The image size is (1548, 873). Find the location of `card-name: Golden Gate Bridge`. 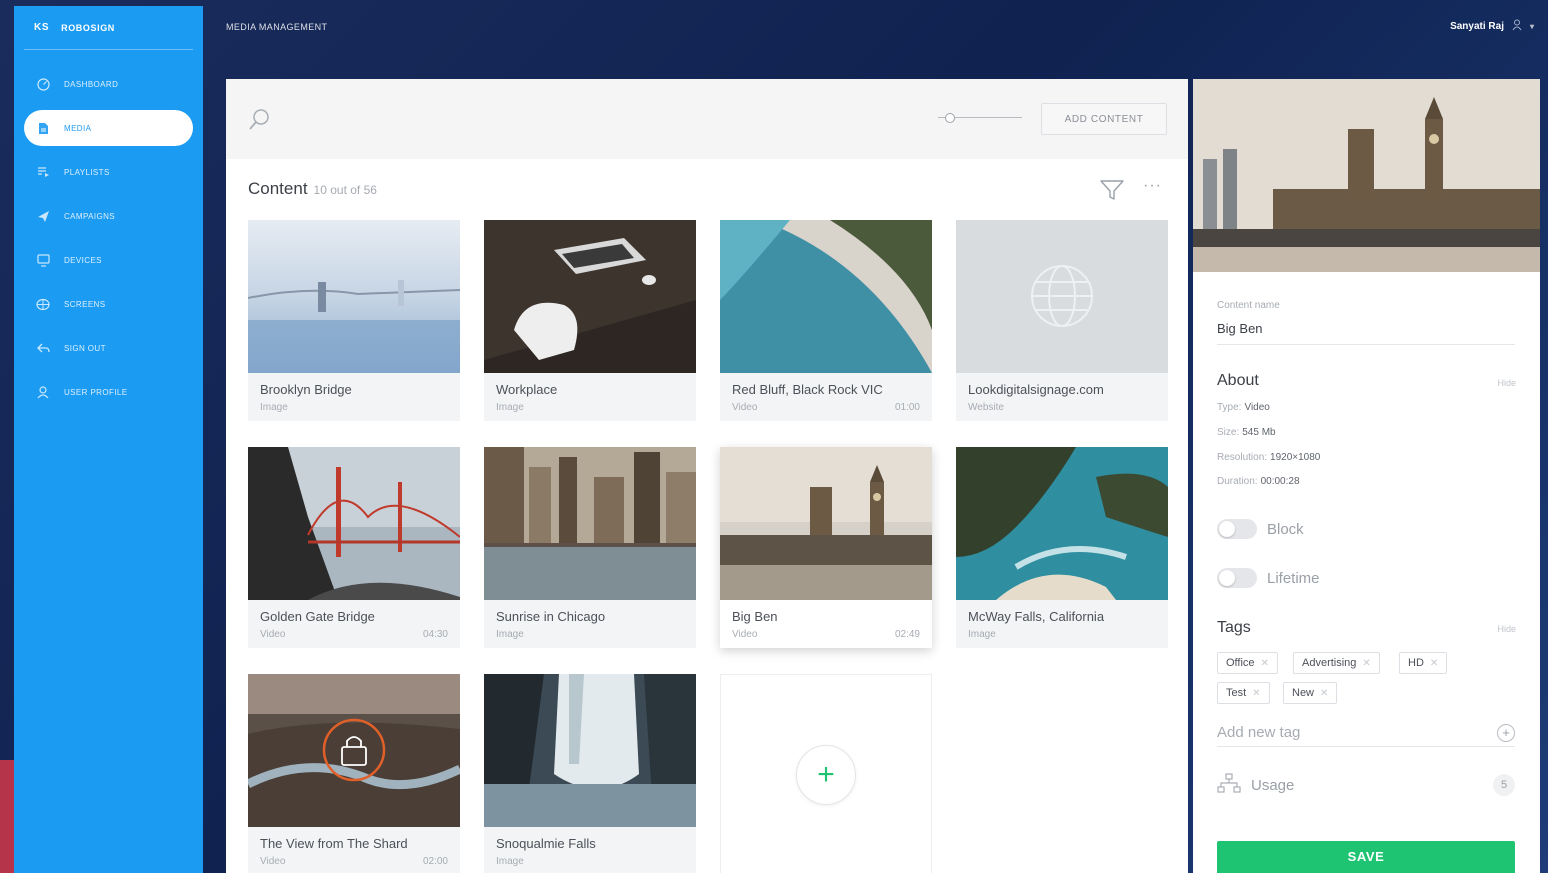

card-name: Golden Gate Bridge is located at coordinates (317, 616).